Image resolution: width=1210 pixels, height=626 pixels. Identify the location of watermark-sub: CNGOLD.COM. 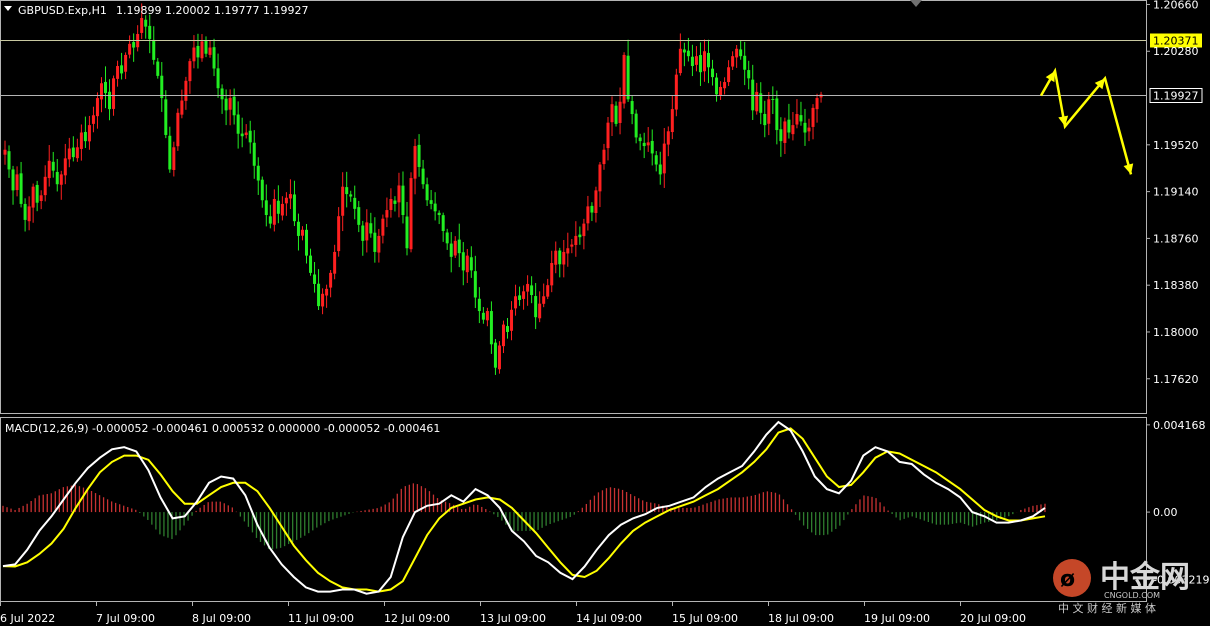
(1132, 595).